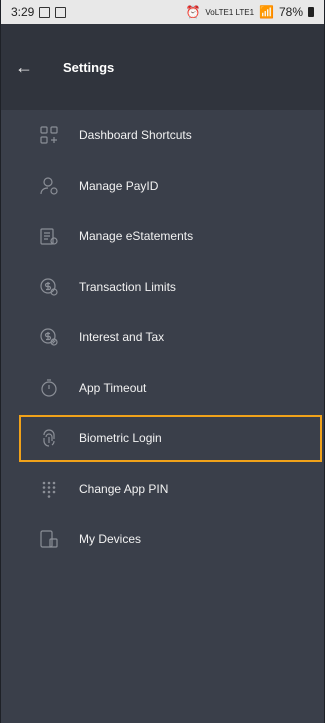 Image resolution: width=325 pixels, height=723 pixels. I want to click on signal-icon: 📶, so click(266, 12).